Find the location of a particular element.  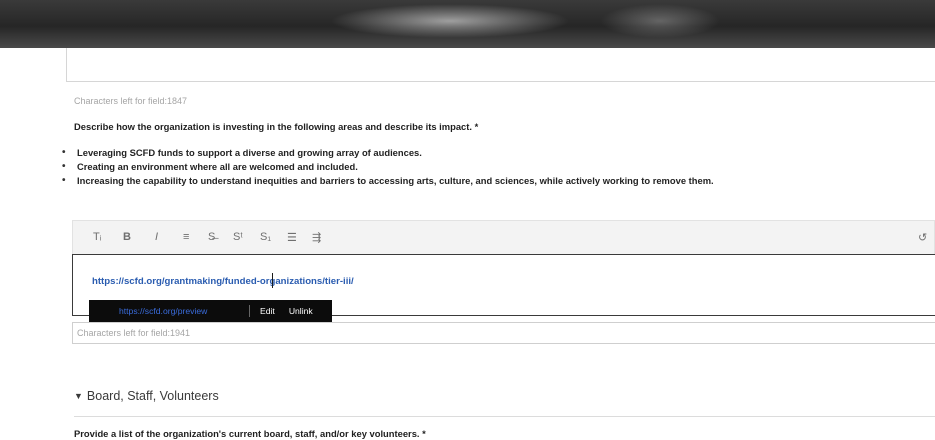

superscript-icon: Sᵗ is located at coordinates (238, 237).